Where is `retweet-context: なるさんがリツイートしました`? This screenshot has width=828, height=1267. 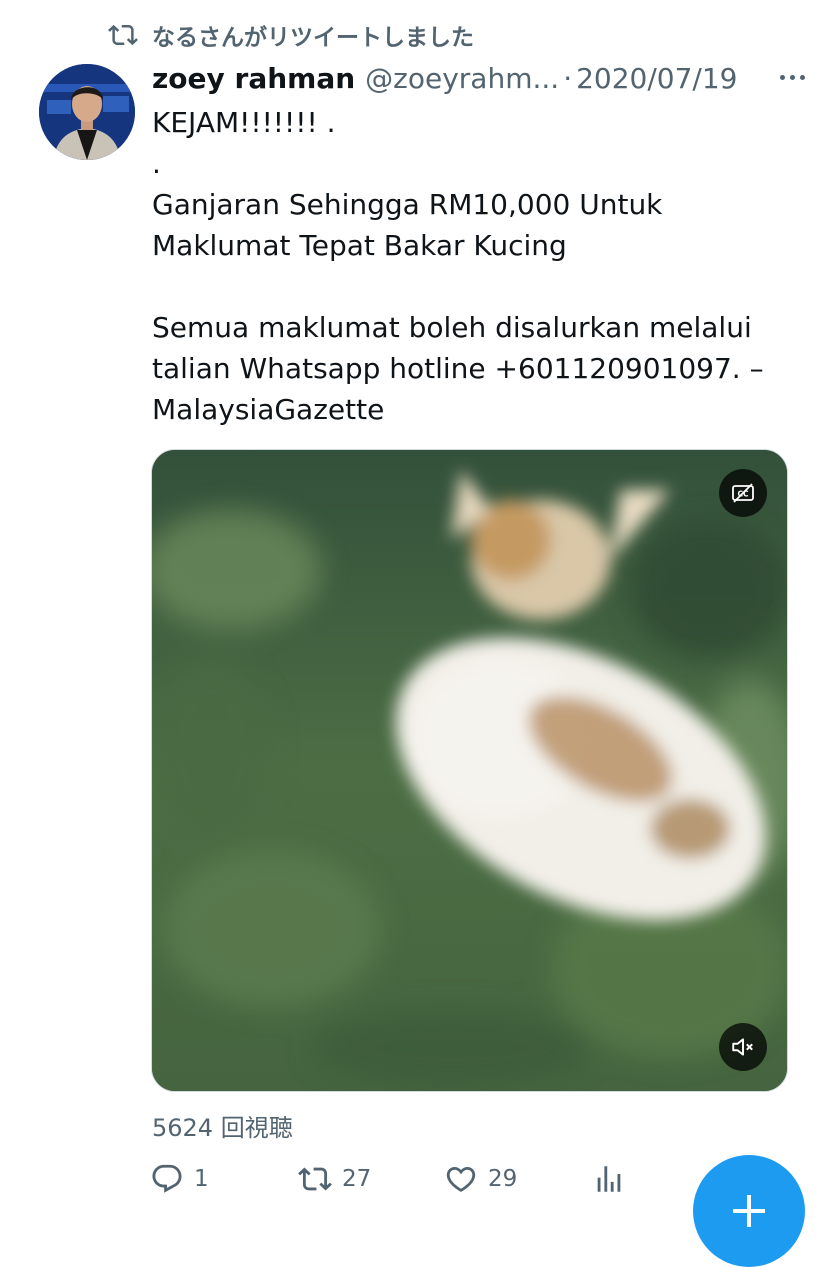
retweet-context: なるさんがリツイートしました is located at coordinates (291, 35).